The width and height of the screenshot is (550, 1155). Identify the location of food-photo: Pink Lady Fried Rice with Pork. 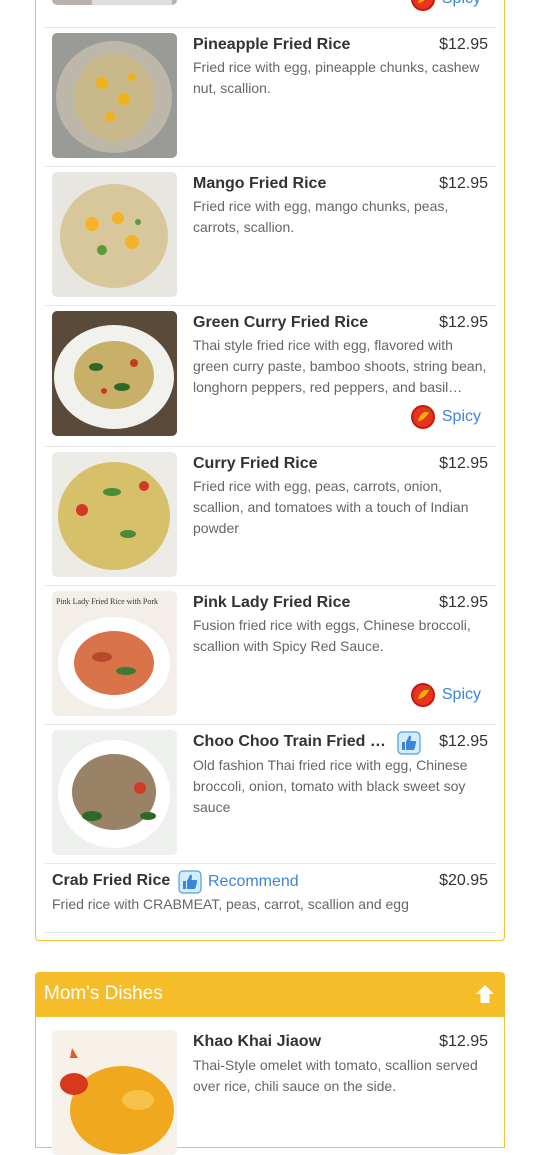
(114, 653).